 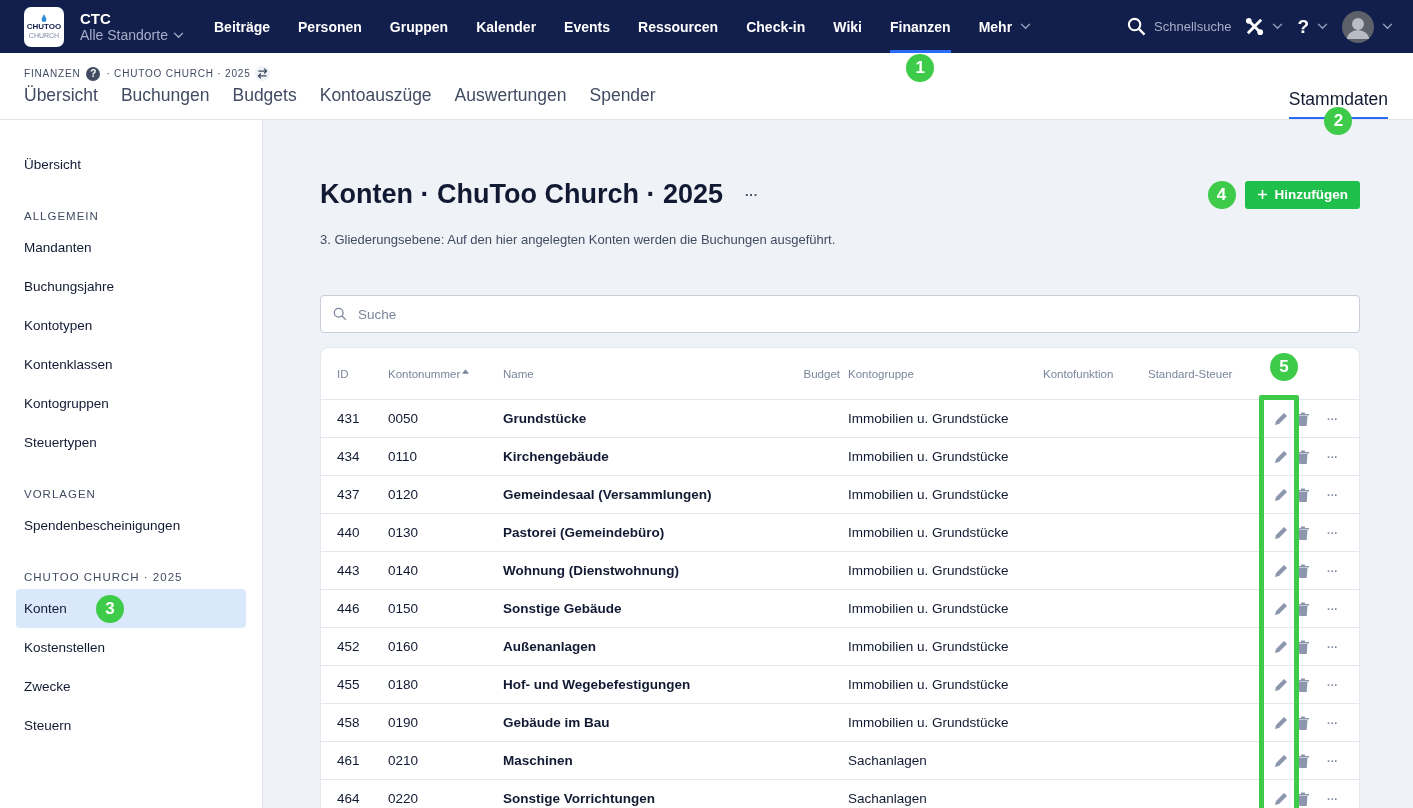 What do you see at coordinates (1358, 26) in the screenshot?
I see `avatar-icon` at bounding box center [1358, 26].